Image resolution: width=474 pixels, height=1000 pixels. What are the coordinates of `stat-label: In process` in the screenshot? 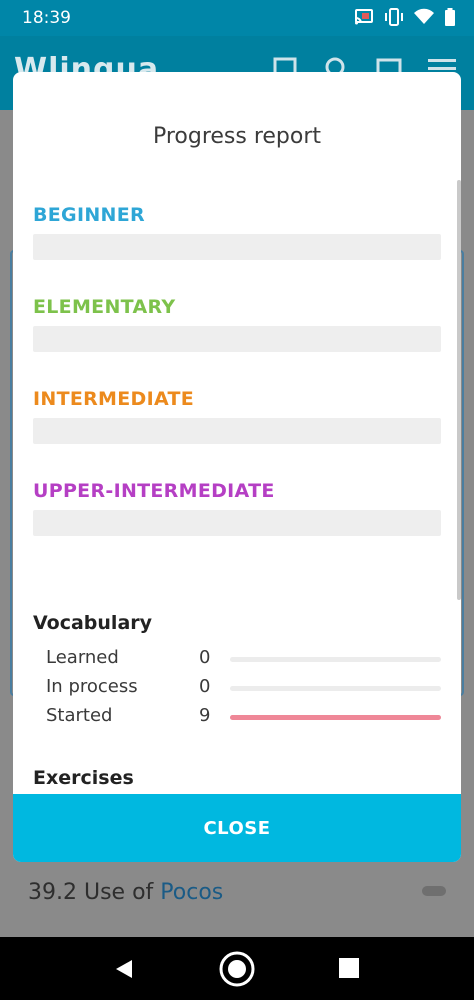 It's located at (92, 686).